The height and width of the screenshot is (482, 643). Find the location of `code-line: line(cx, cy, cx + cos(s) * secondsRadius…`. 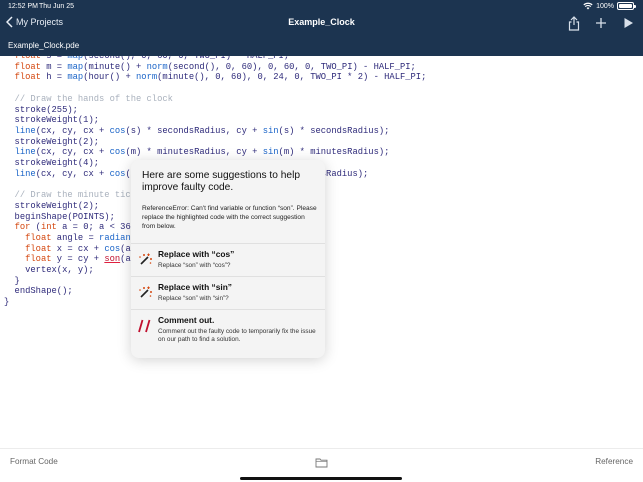

code-line: line(cx, cy, cx + cos(s) * secondsRadius… is located at coordinates (215, 131).